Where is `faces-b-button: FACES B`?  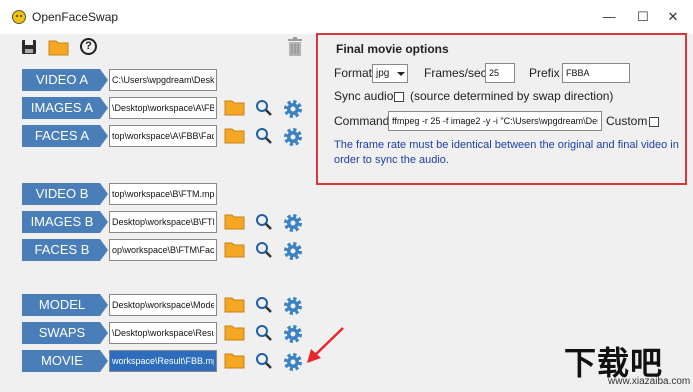
faces-b-button: FACES B is located at coordinates (65, 250).